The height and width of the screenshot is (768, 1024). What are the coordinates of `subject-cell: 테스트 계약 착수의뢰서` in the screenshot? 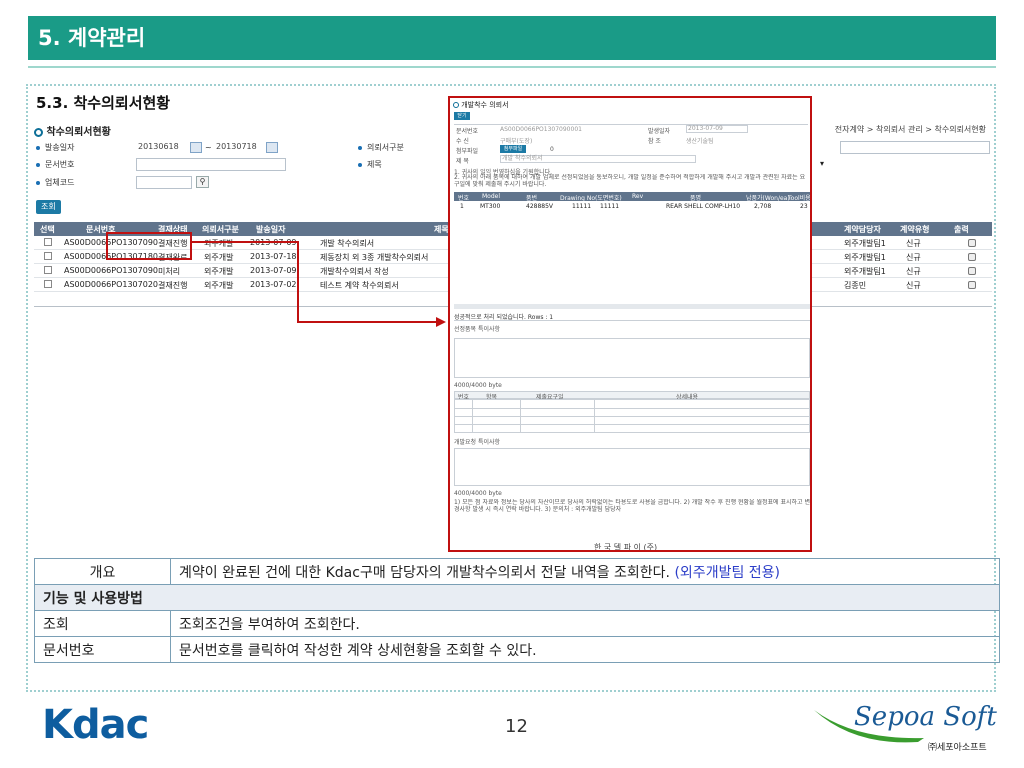 It's located at (359, 285).